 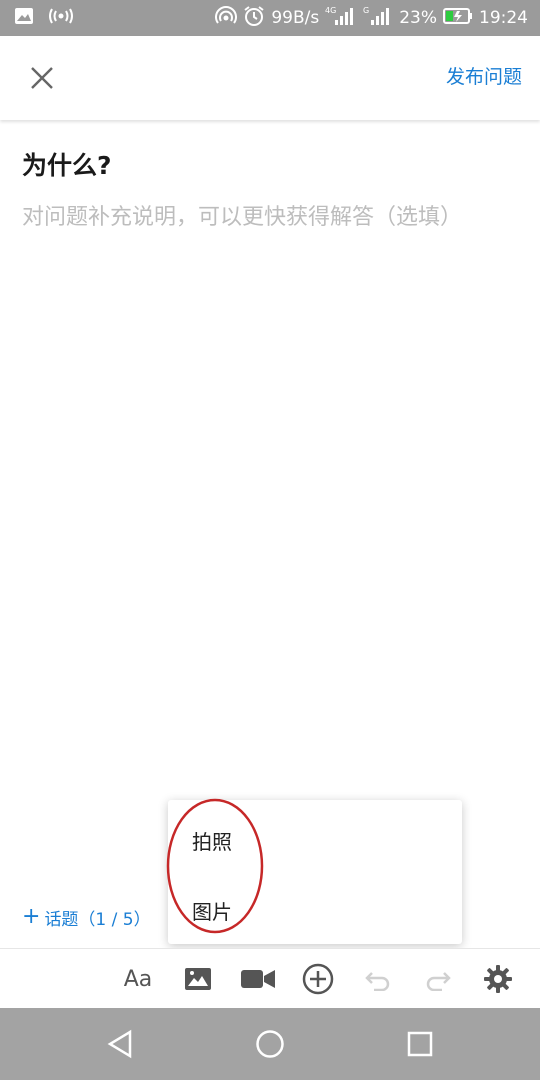 I want to click on add-circle-icon, so click(x=318, y=979).